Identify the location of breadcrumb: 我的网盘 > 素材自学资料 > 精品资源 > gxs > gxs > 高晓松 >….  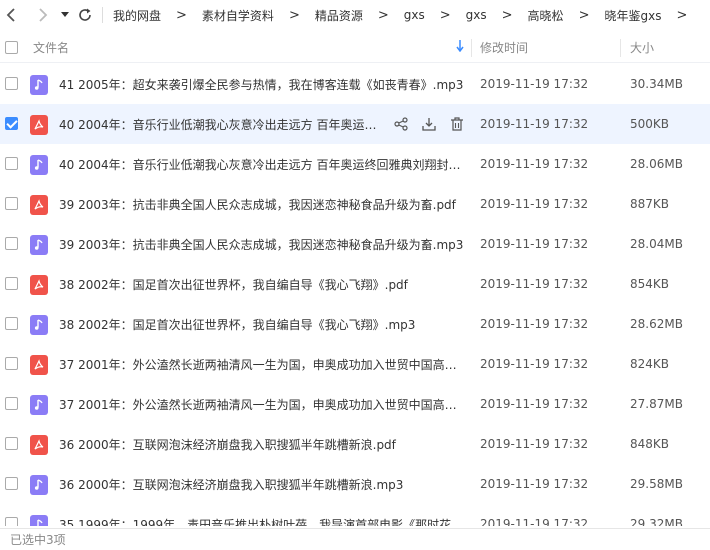
(405, 15).